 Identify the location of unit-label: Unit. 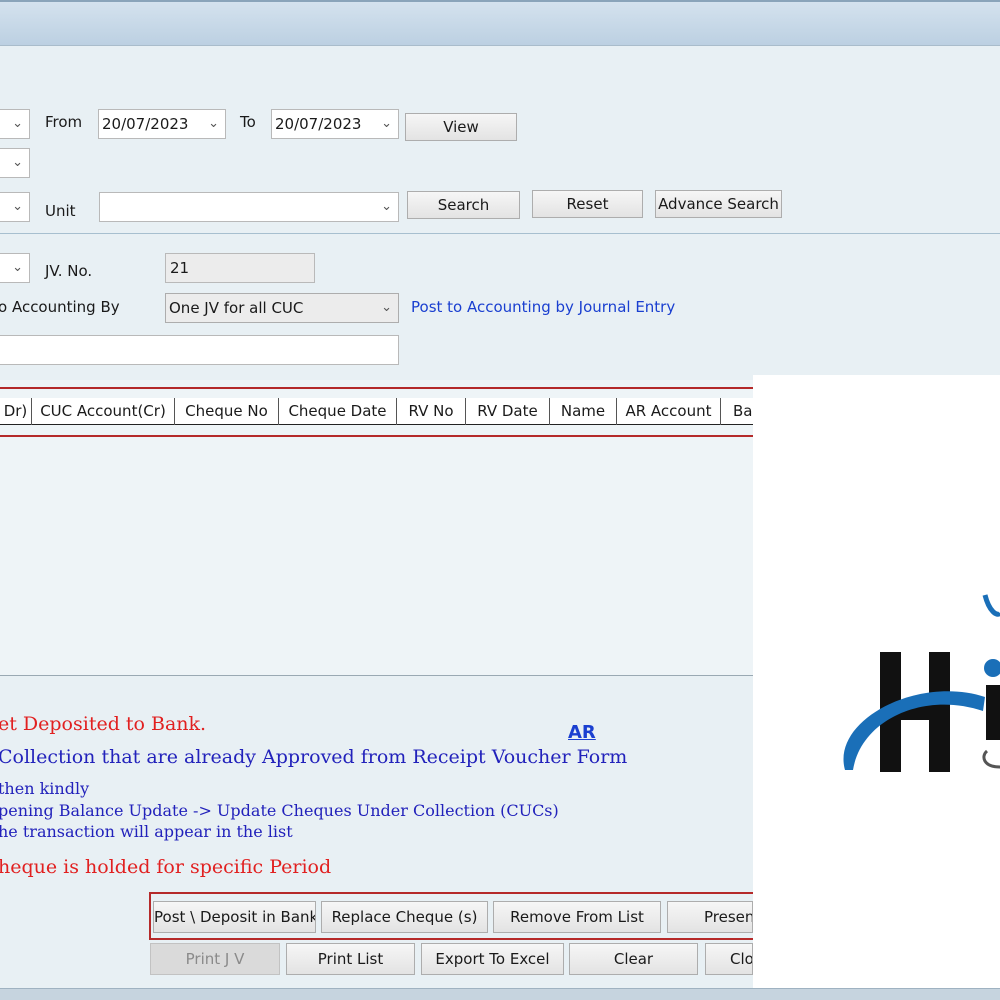
(60, 211).